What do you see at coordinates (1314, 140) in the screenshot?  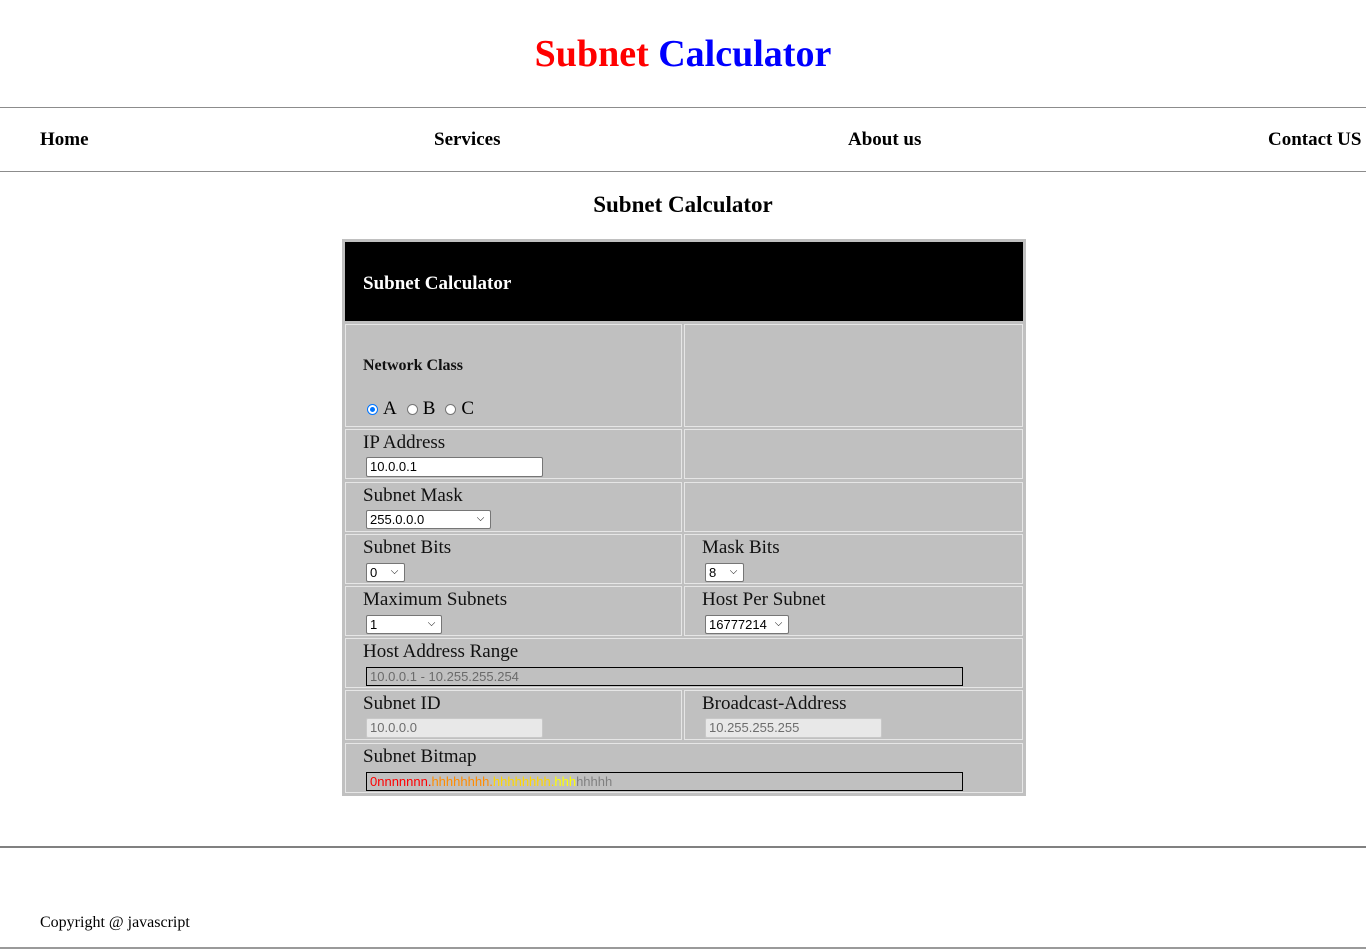 I see `nav-contact-link: Contact US` at bounding box center [1314, 140].